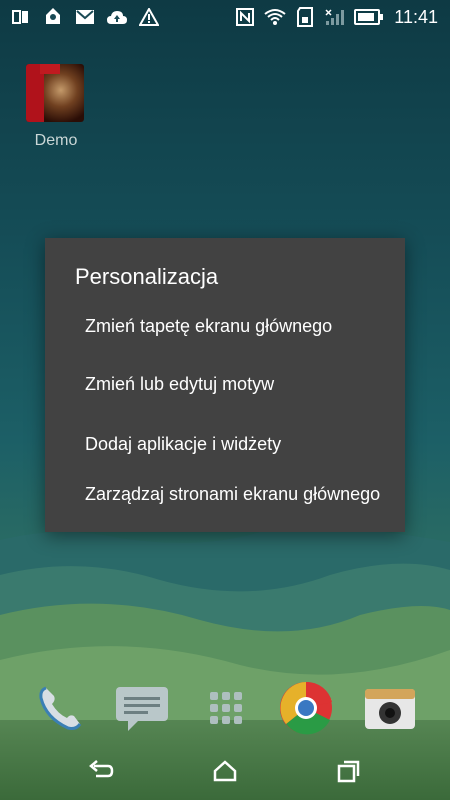 This screenshot has height=800, width=450. I want to click on status-time: 11:41, so click(416, 16).